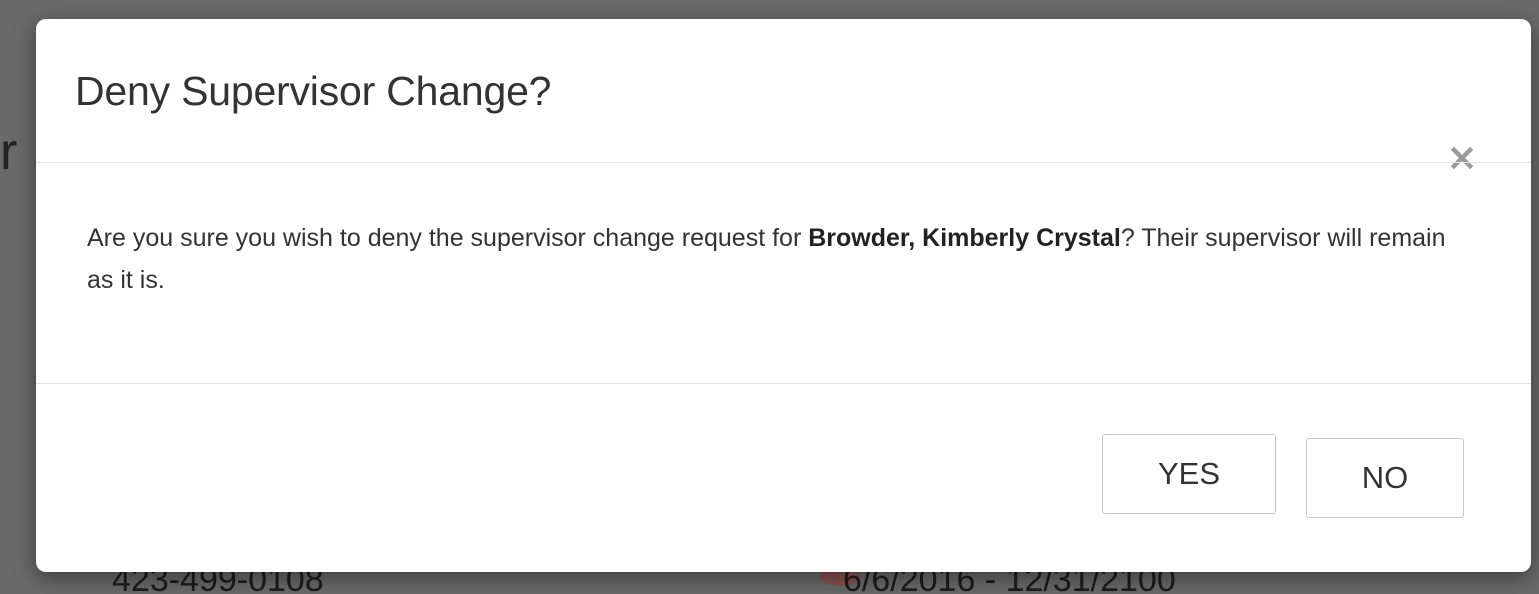 This screenshot has width=1539, height=594. I want to click on header-divider, so click(783, 162).